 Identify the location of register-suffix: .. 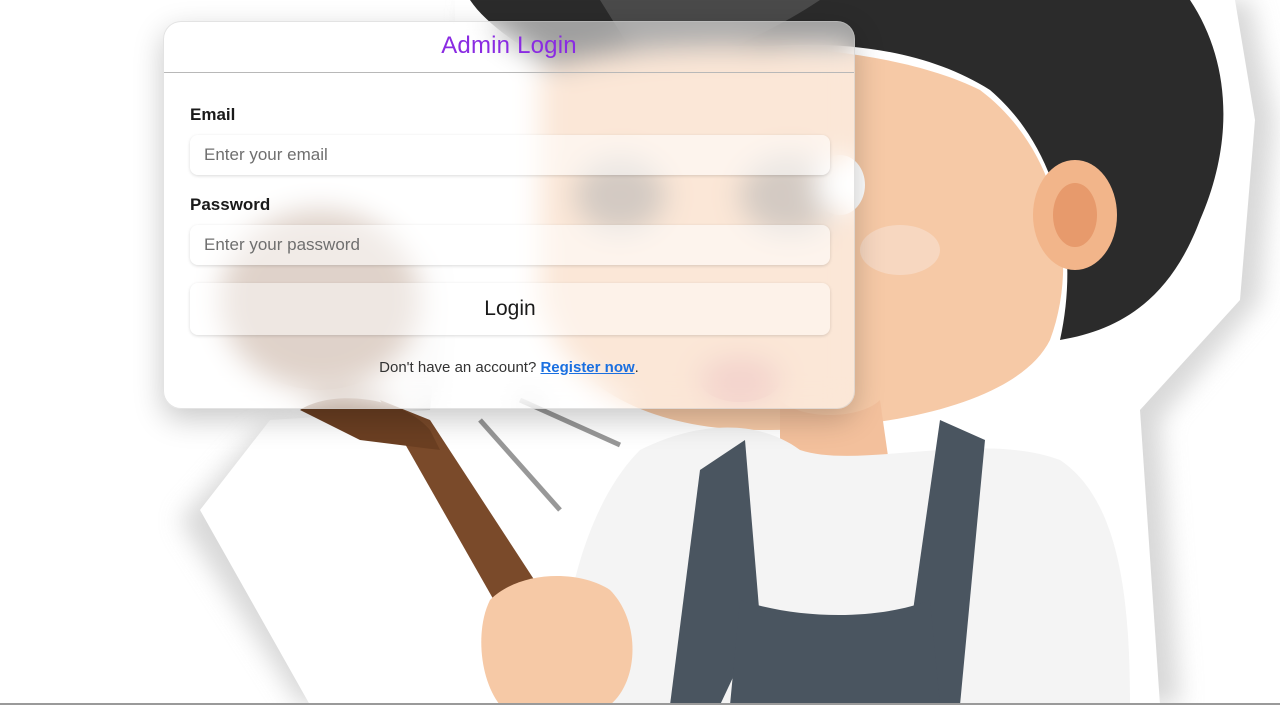
(636, 367).